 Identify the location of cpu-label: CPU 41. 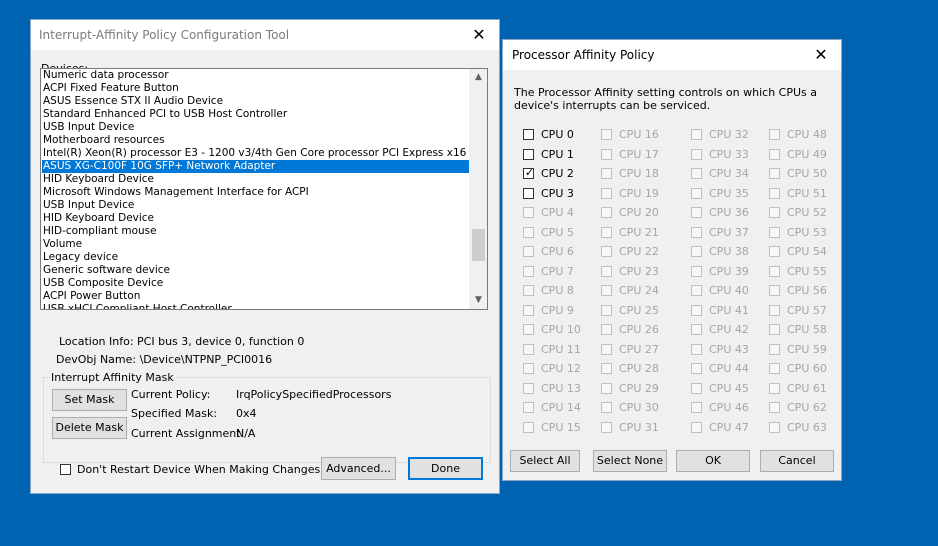
(729, 310).